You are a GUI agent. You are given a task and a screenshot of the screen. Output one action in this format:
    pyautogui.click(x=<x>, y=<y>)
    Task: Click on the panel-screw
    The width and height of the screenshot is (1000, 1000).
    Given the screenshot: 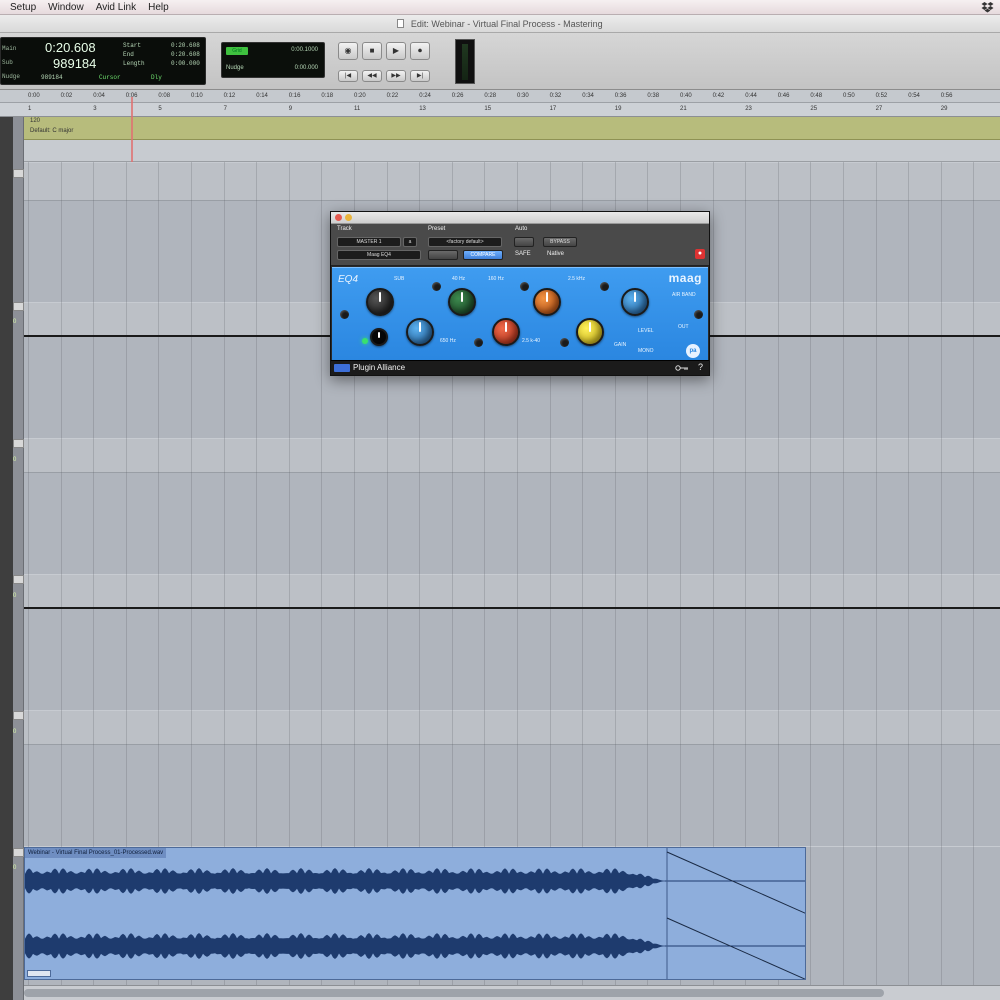 What is the action you would take?
    pyautogui.click(x=436, y=286)
    